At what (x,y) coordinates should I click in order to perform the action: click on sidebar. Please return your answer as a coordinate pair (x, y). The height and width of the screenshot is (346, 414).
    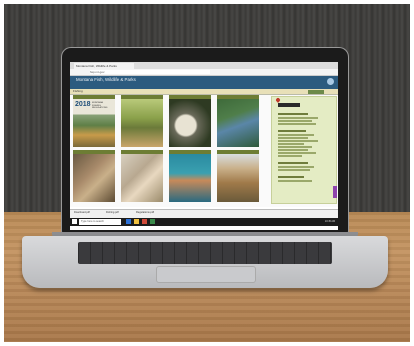
    Looking at the image, I should click on (304, 150).